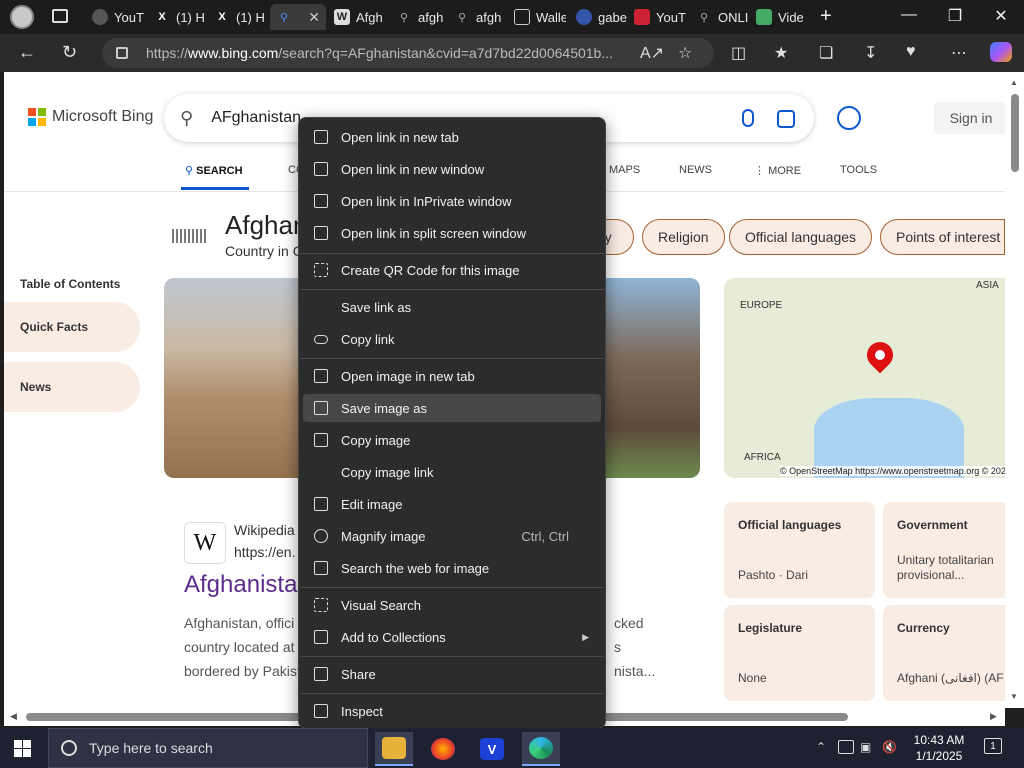  I want to click on menu-search-web-for-image: Search the web for image, so click(452, 568).